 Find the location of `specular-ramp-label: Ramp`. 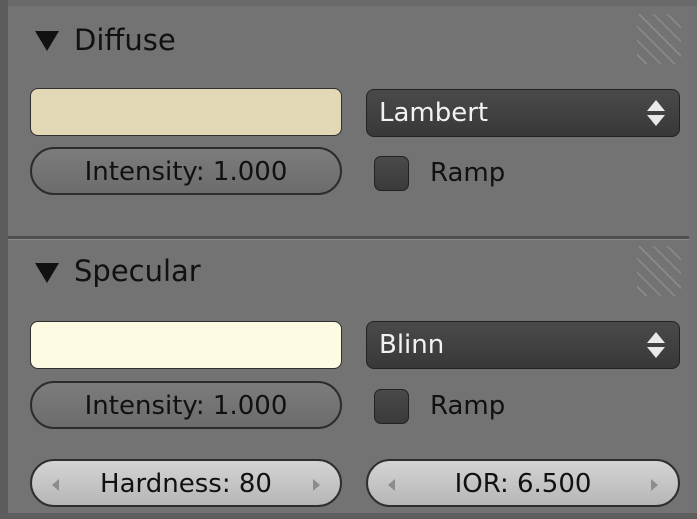

specular-ramp-label: Ramp is located at coordinates (468, 406).